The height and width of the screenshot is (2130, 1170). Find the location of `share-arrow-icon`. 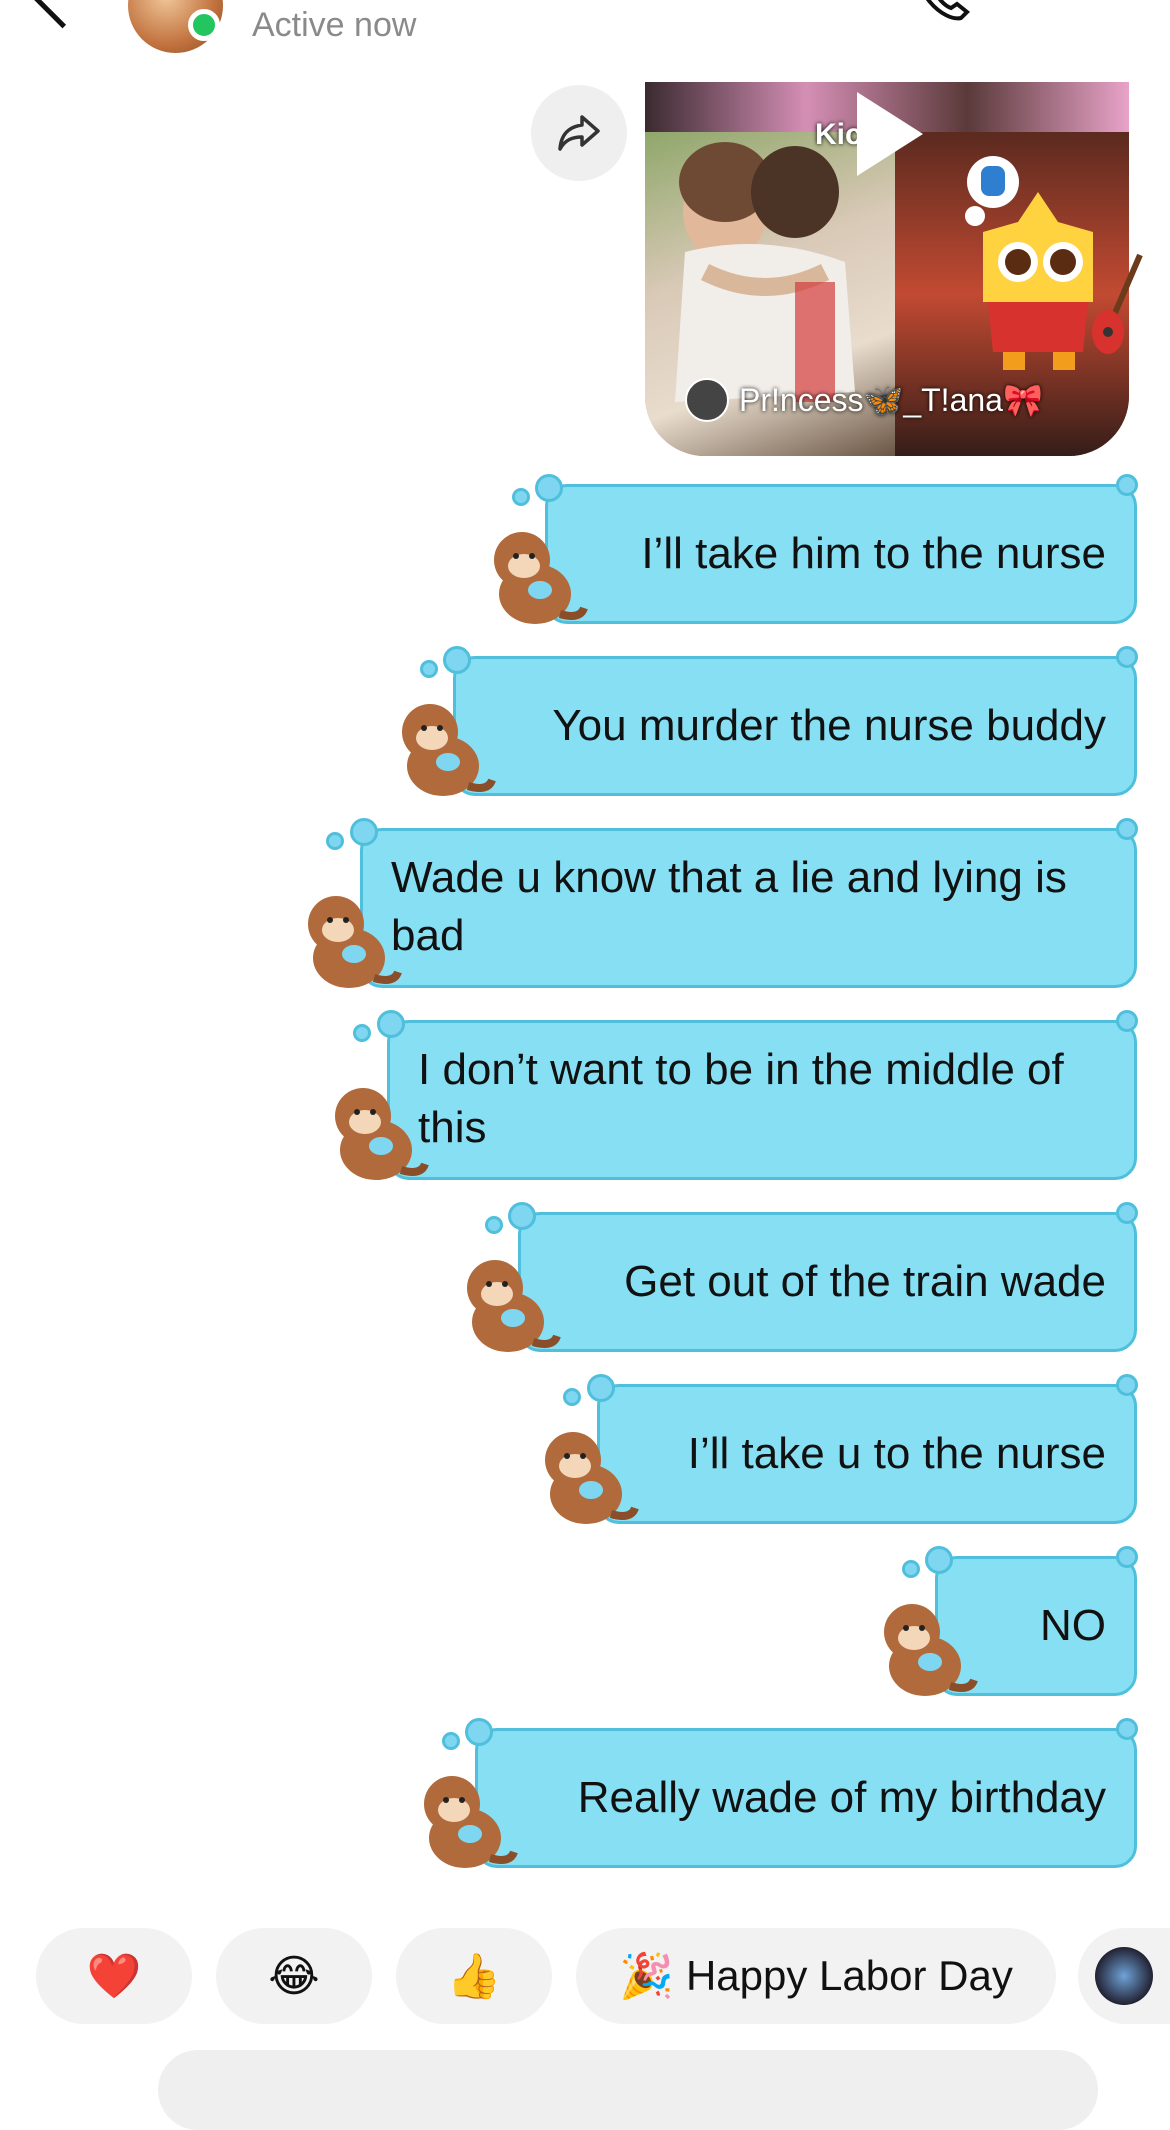

share-arrow-icon is located at coordinates (579, 133).